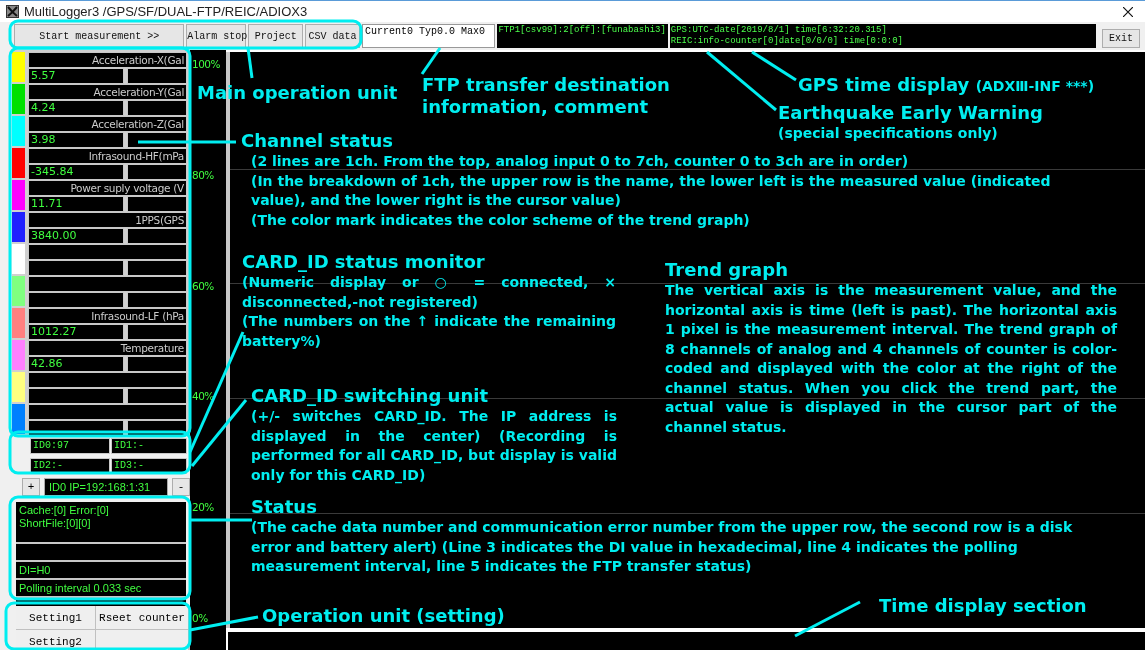  Describe the element at coordinates (203, 285) in the screenshot. I see `scale-label: 60%` at that location.